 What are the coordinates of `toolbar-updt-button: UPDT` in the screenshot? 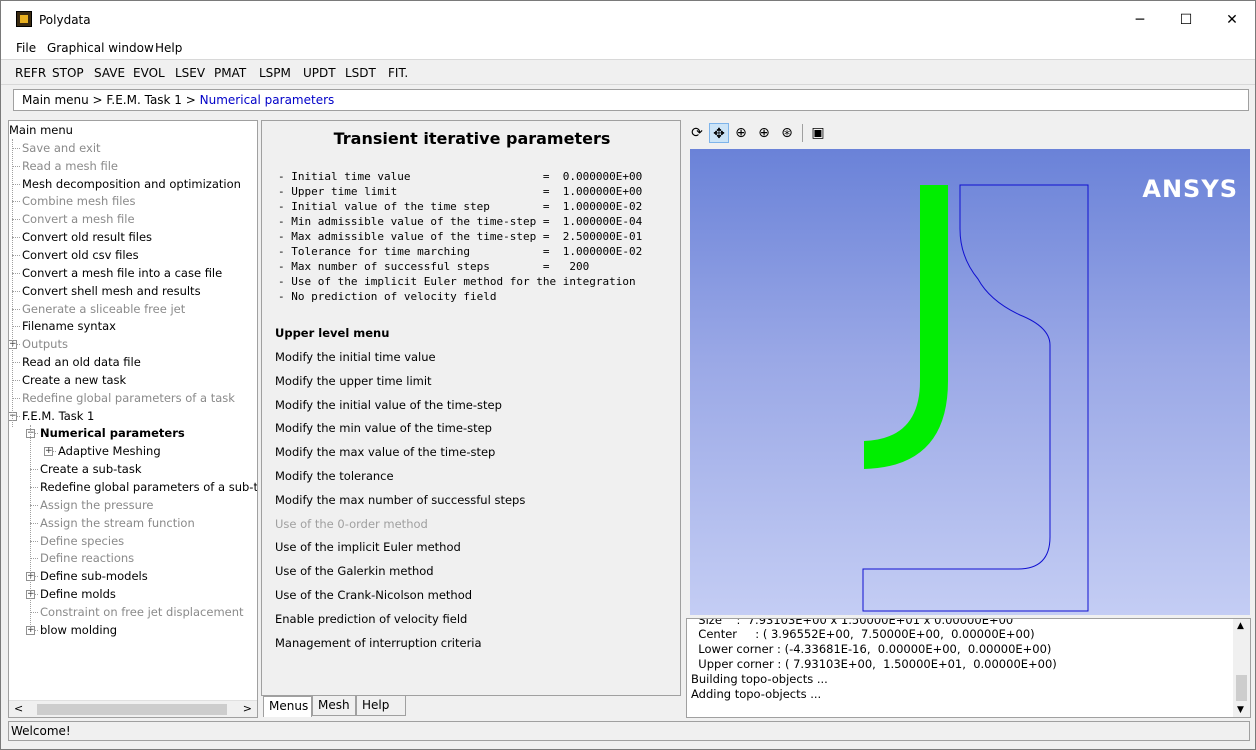 It's located at (319, 73).